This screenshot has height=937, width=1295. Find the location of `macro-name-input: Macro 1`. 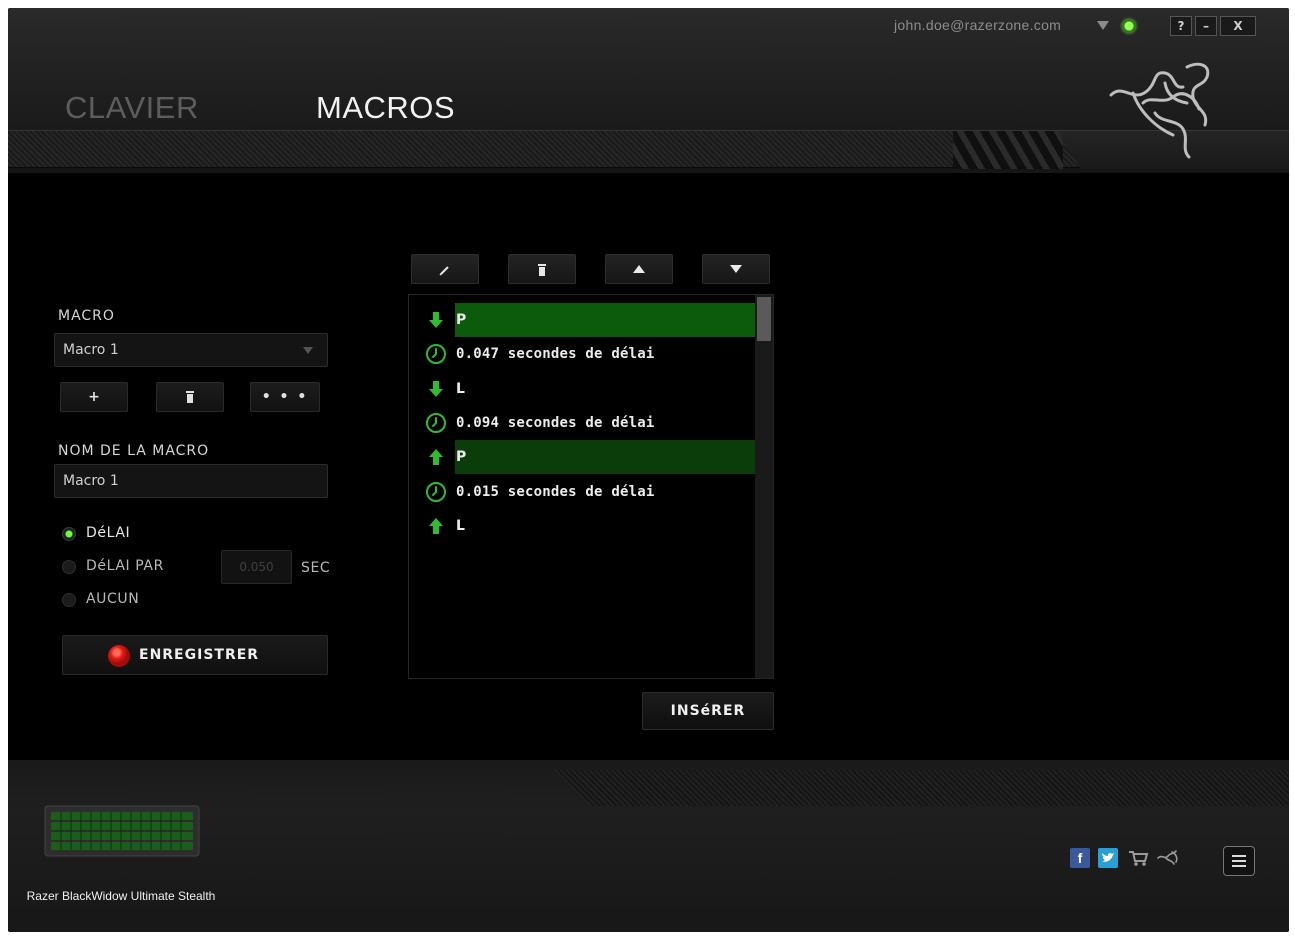

macro-name-input: Macro 1 is located at coordinates (191, 481).